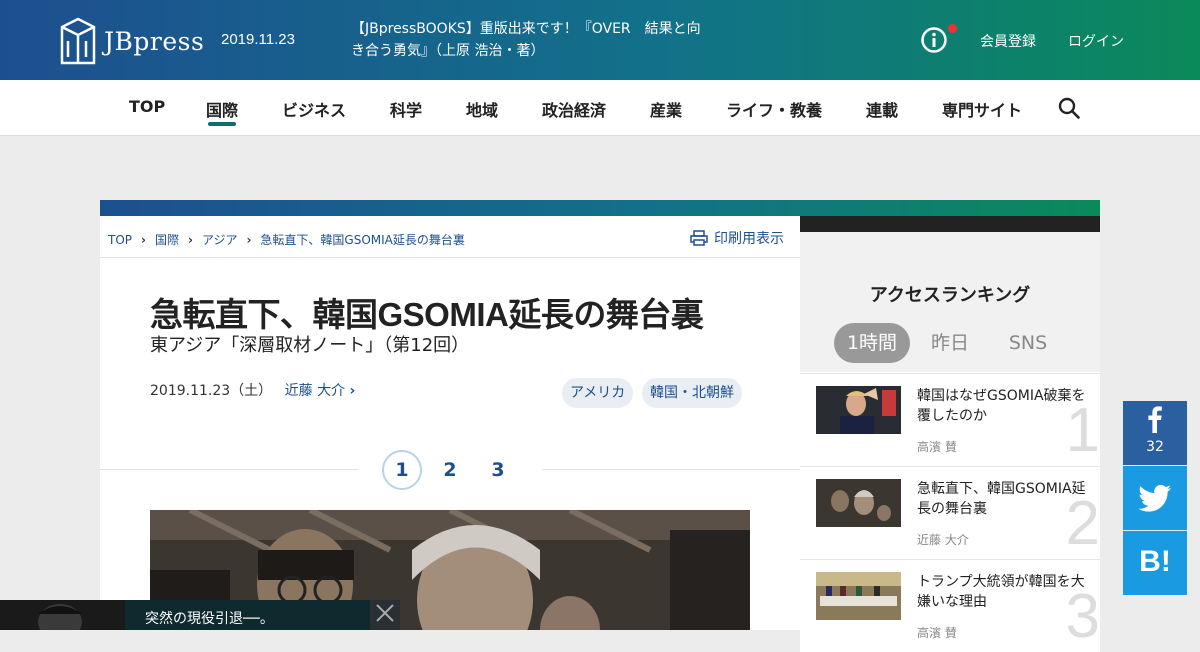  I want to click on tag-america: アメリカ, so click(598, 393).